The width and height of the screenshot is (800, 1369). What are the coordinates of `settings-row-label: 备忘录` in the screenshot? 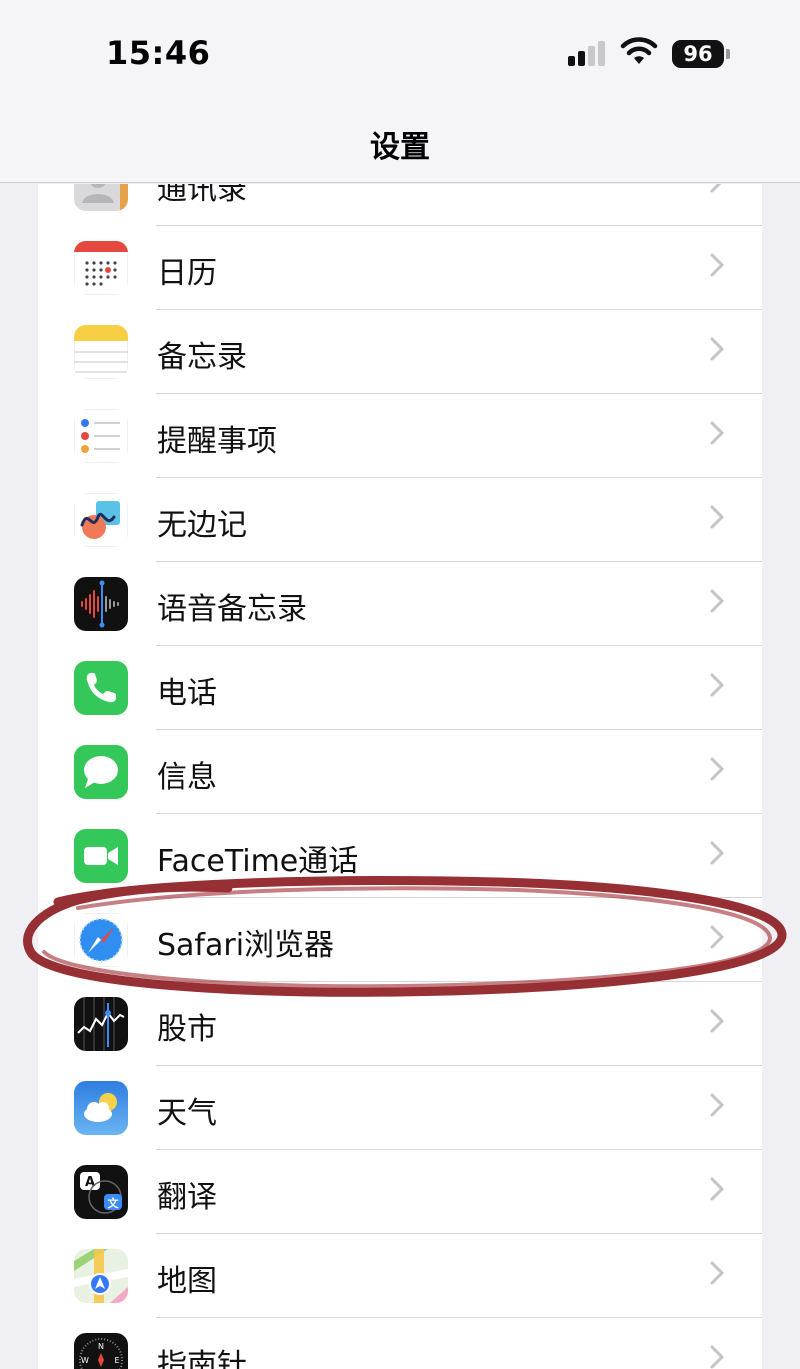 It's located at (202, 357).